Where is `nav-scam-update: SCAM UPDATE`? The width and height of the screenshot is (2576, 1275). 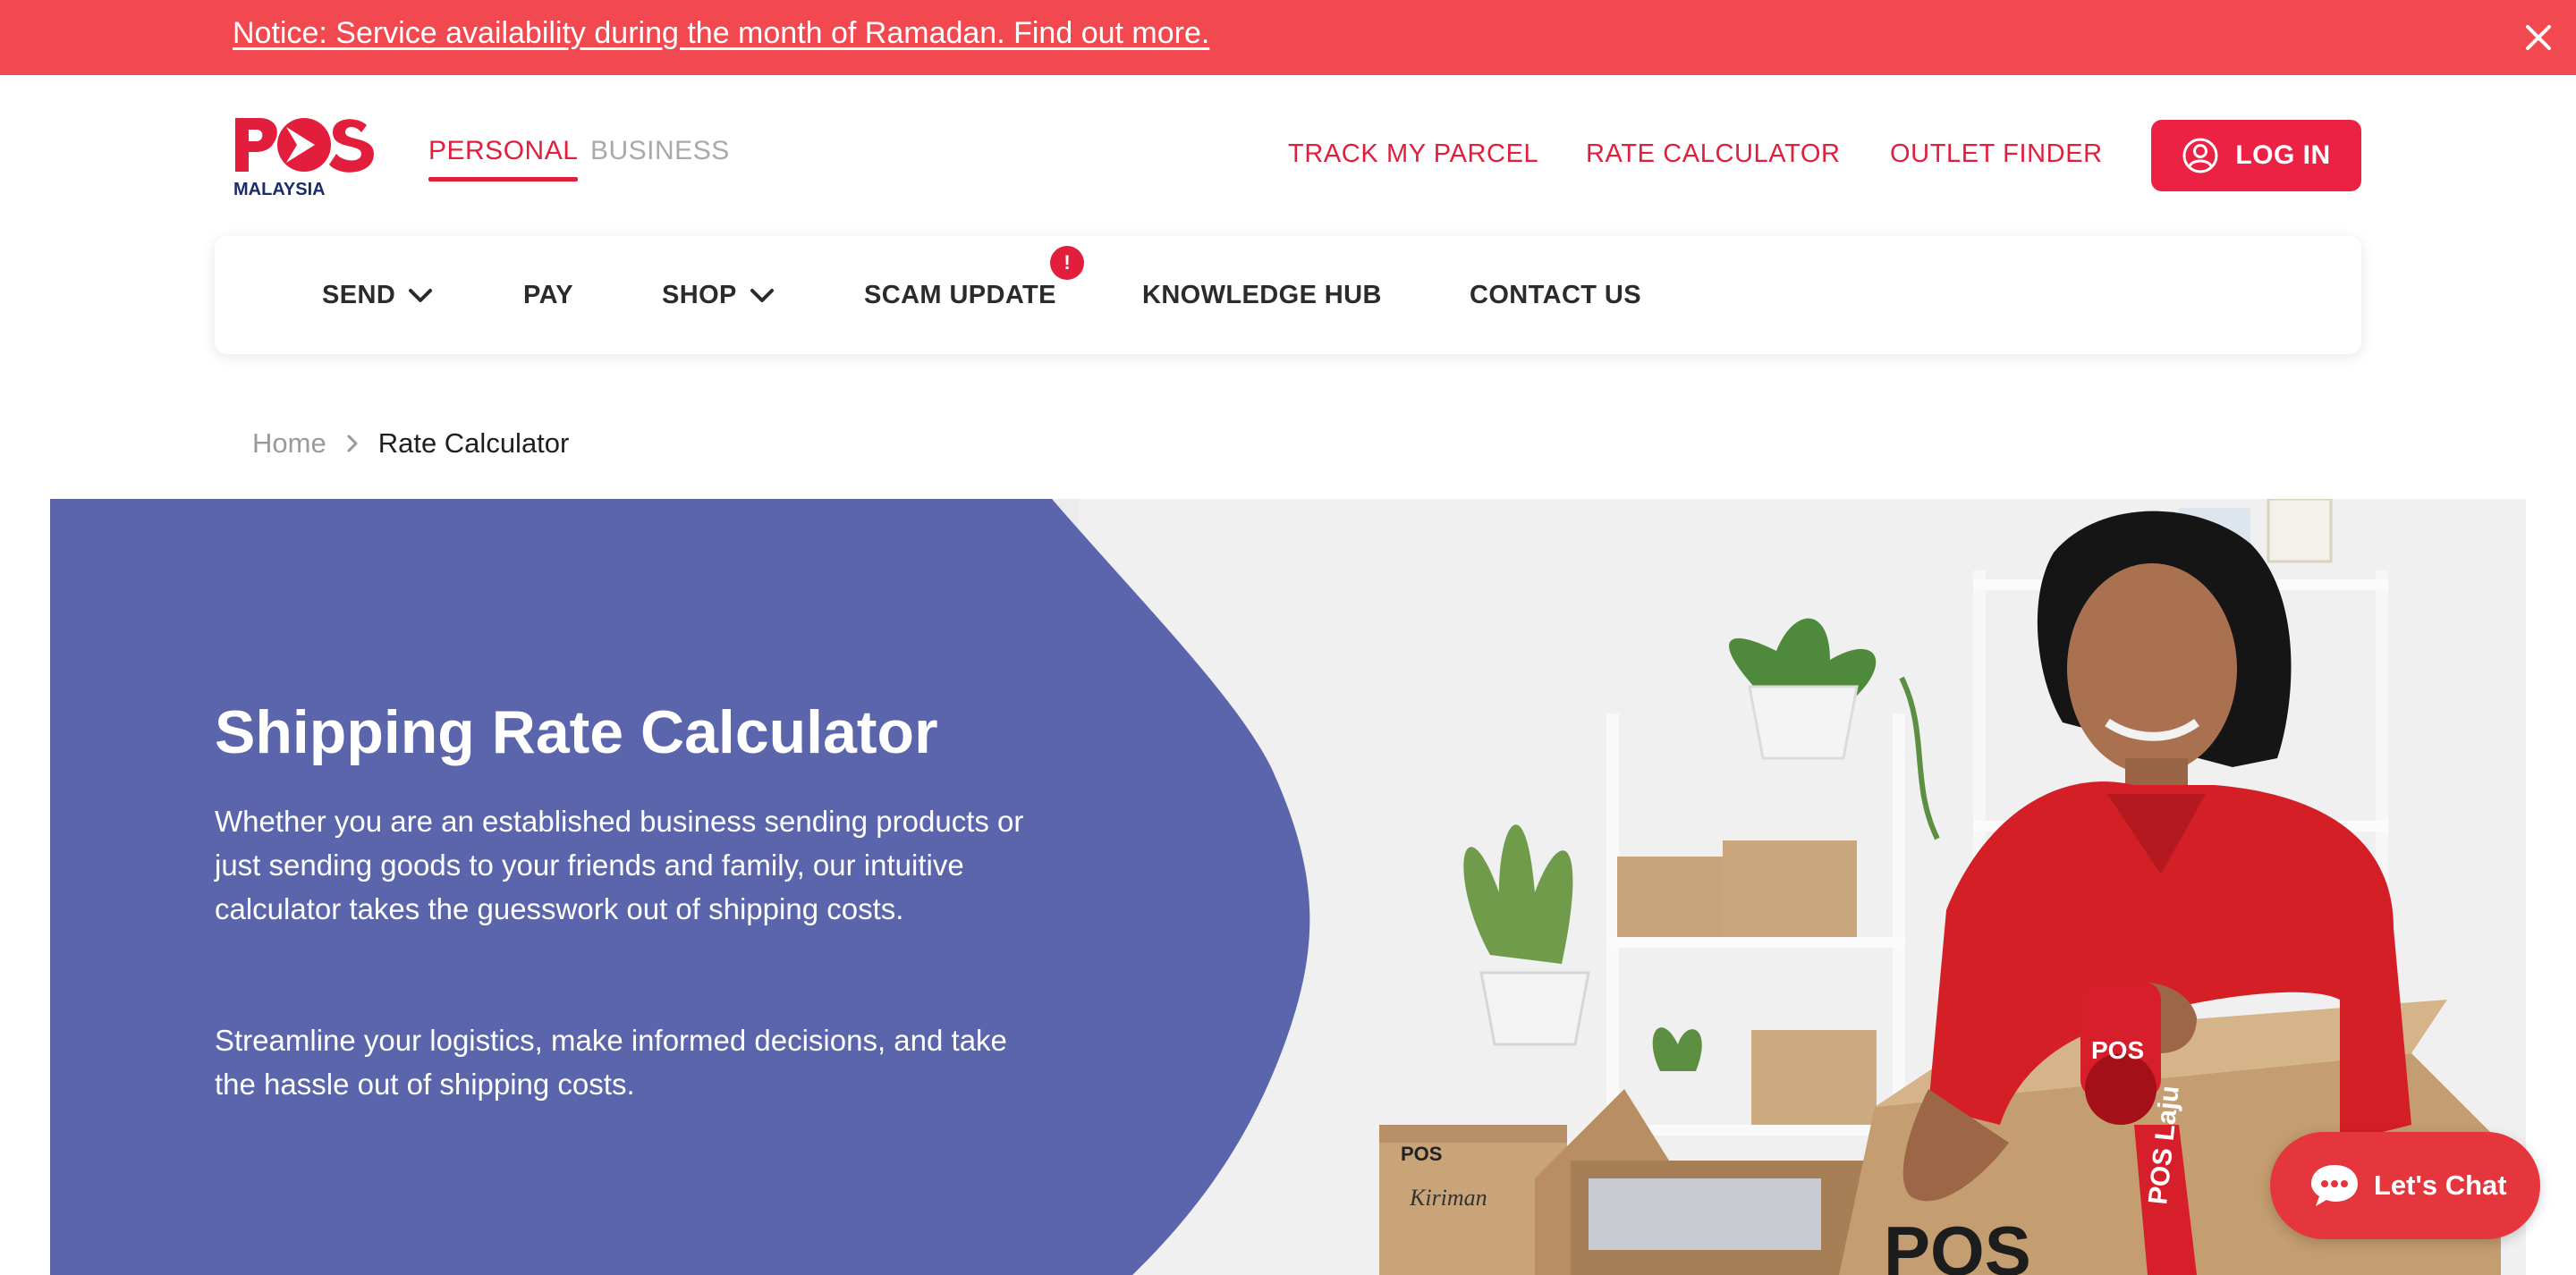
nav-scam-update: SCAM UPDATE is located at coordinates (960, 295).